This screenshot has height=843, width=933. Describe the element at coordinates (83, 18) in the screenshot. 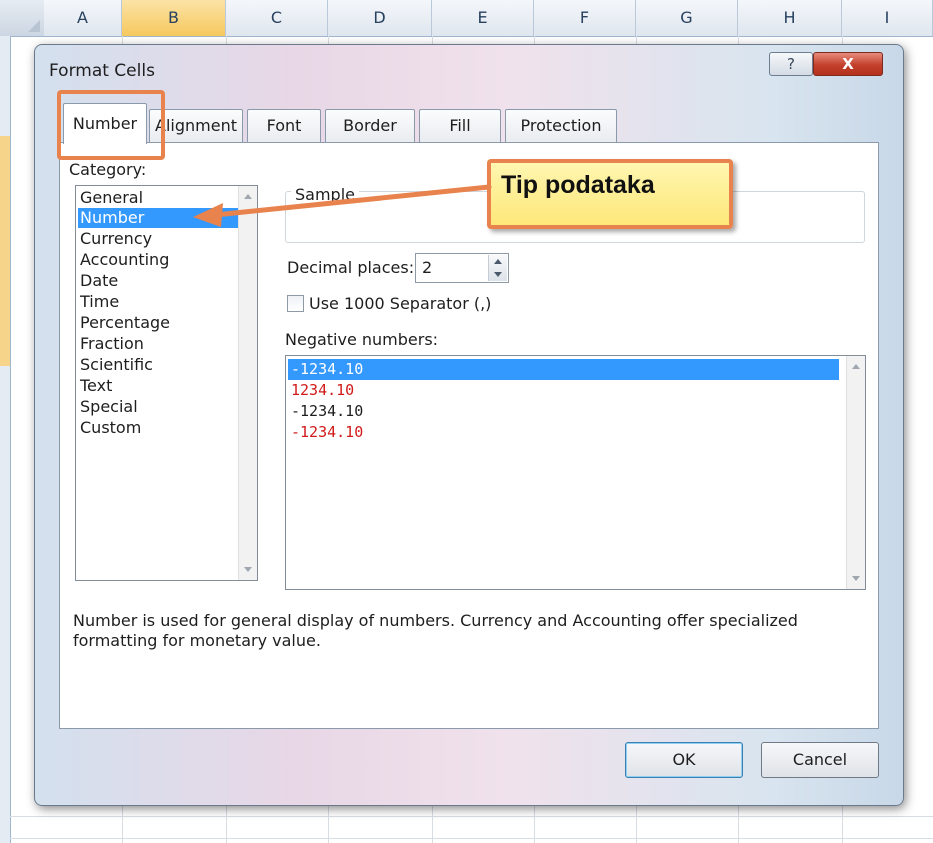

I see `column-header-a: A` at that location.